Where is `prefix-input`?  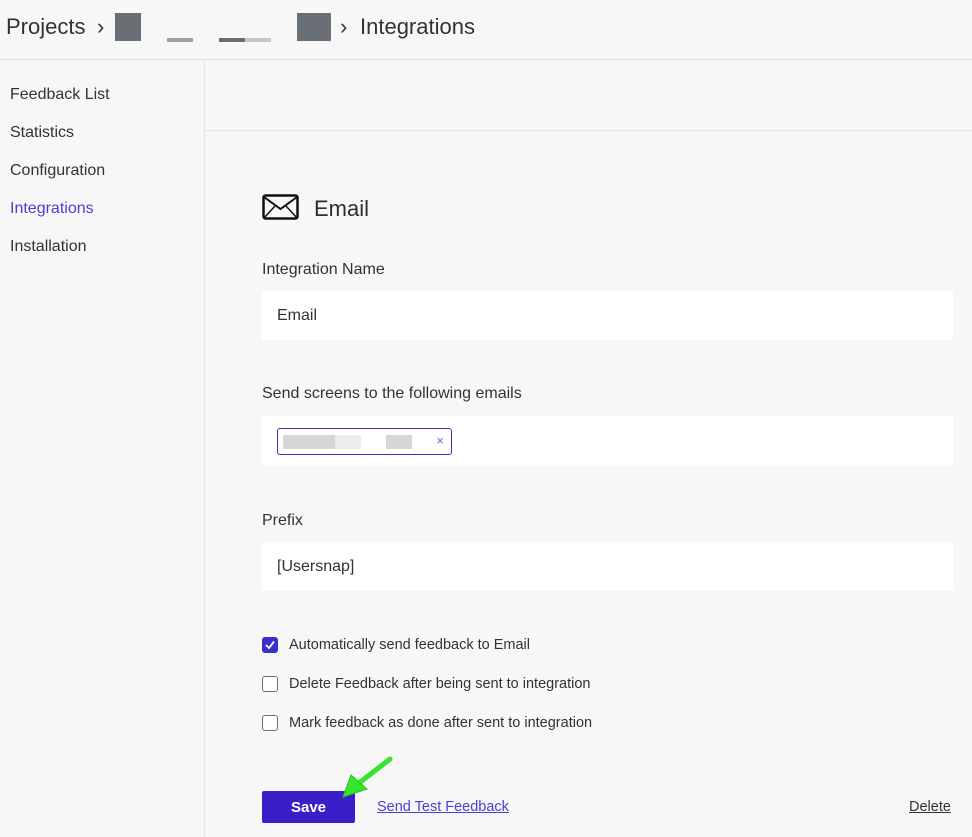 prefix-input is located at coordinates (607, 566).